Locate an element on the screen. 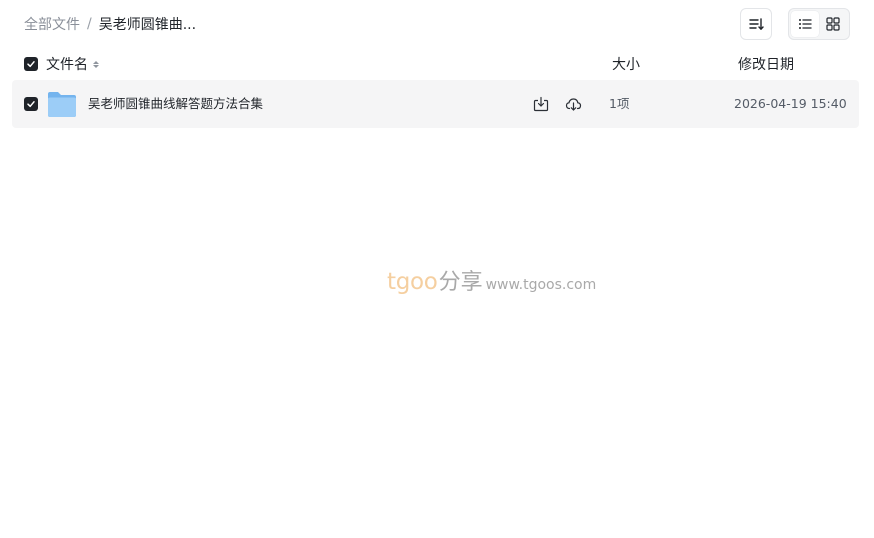  sort-arrows-icon is located at coordinates (96, 64).